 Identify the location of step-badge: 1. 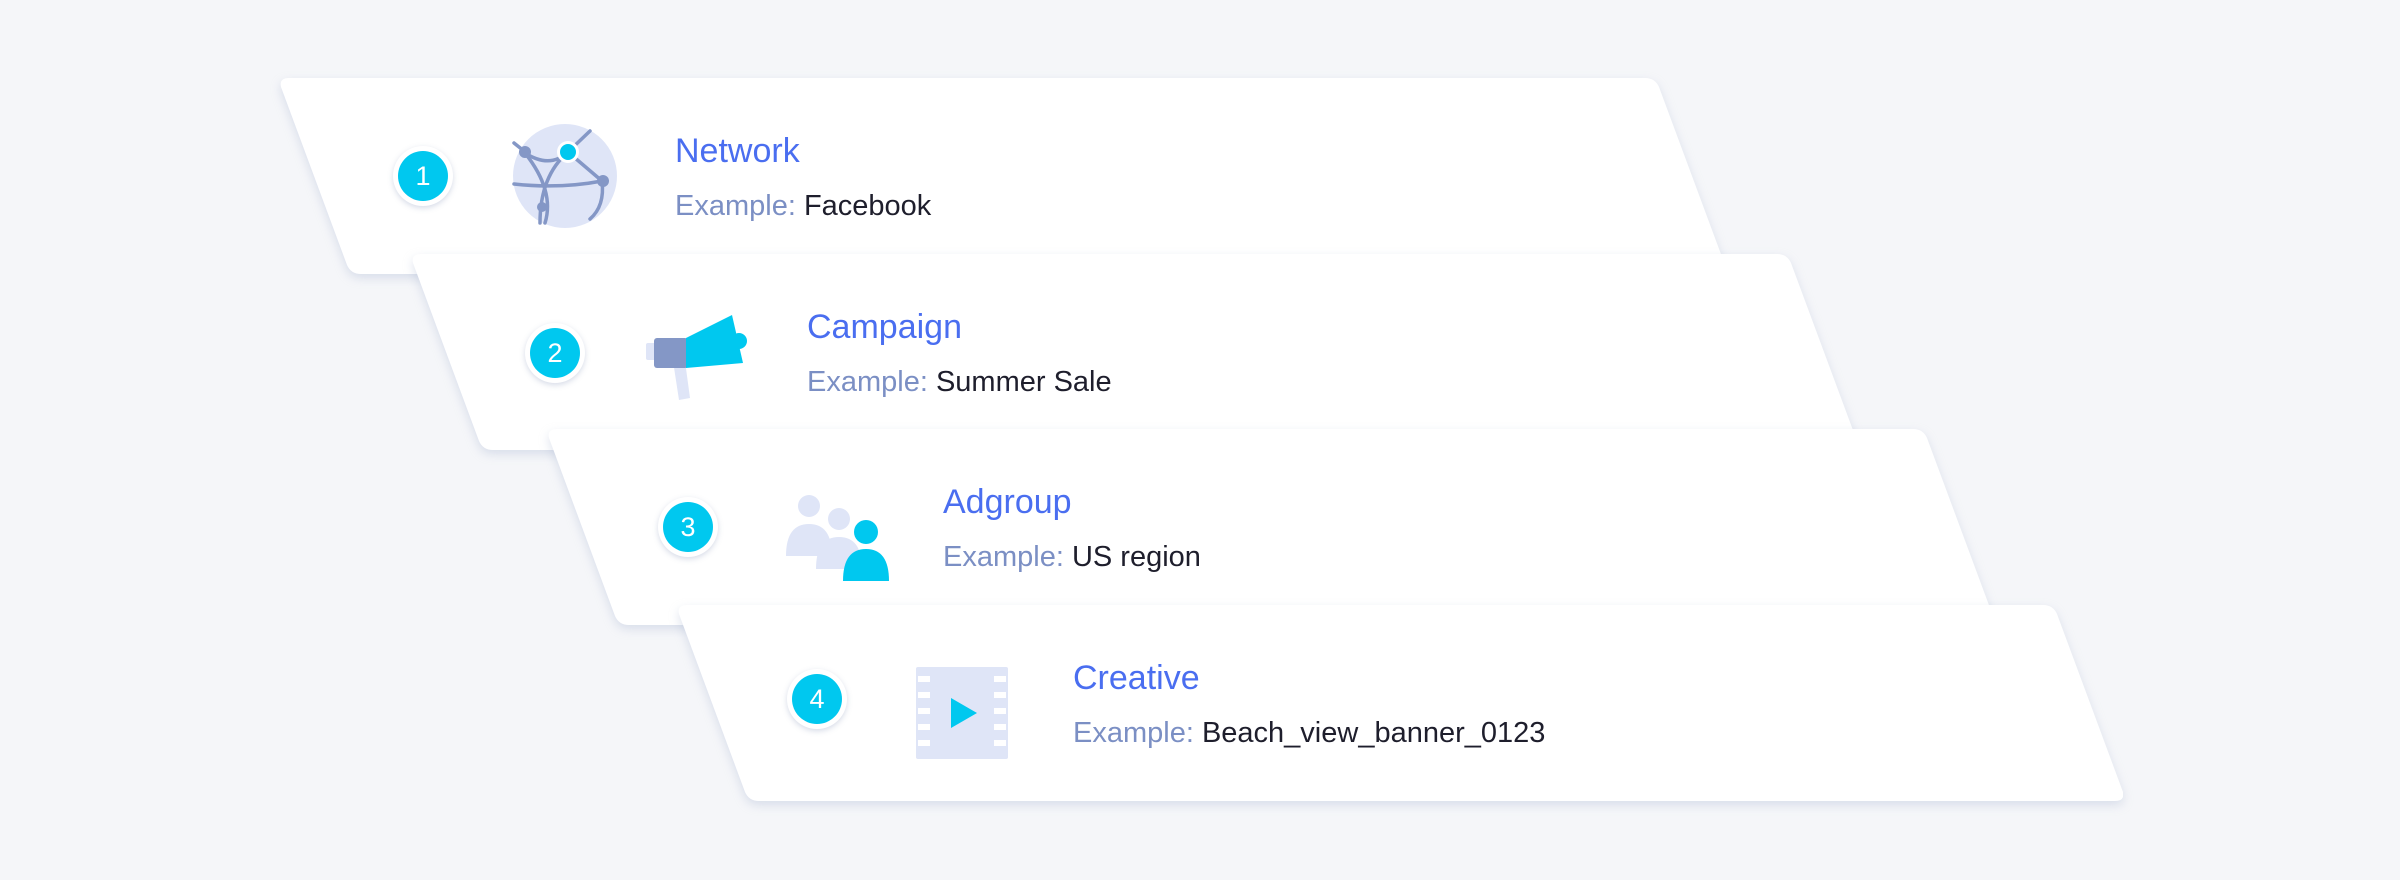
(423, 176).